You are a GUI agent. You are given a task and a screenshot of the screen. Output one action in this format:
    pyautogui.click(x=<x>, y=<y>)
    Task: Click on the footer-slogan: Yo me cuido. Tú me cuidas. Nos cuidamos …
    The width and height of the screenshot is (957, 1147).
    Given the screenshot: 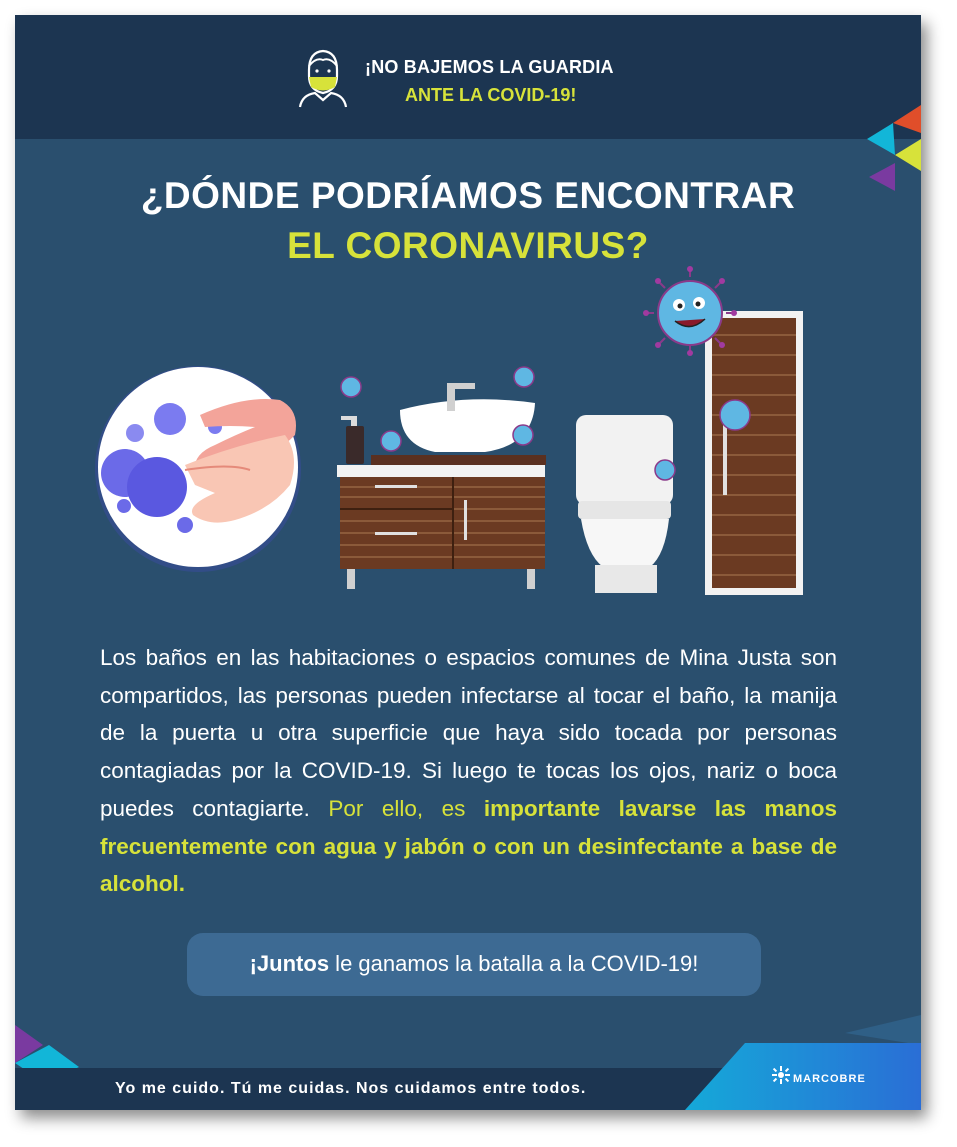 What is the action you would take?
    pyautogui.click(x=351, y=1088)
    